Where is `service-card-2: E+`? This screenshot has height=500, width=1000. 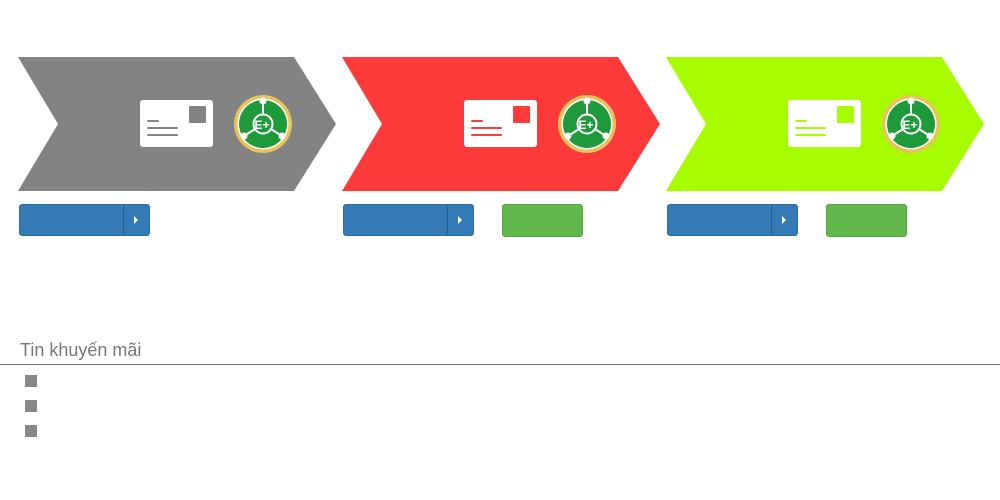
service-card-2: E+ is located at coordinates (501, 124).